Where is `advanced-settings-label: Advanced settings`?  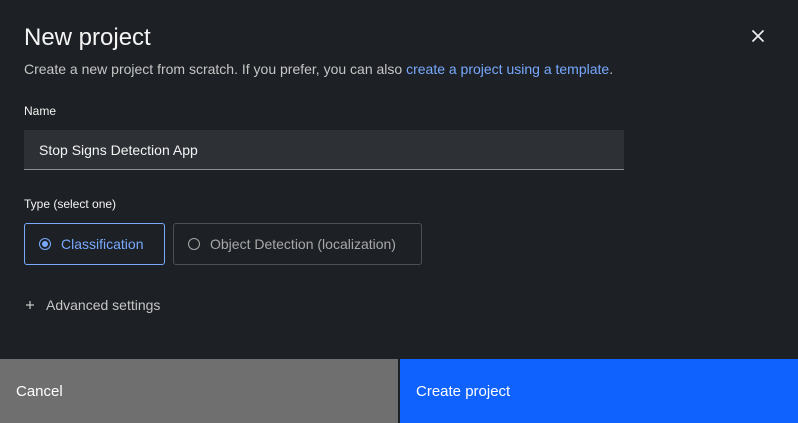 advanced-settings-label: Advanced settings is located at coordinates (103, 305).